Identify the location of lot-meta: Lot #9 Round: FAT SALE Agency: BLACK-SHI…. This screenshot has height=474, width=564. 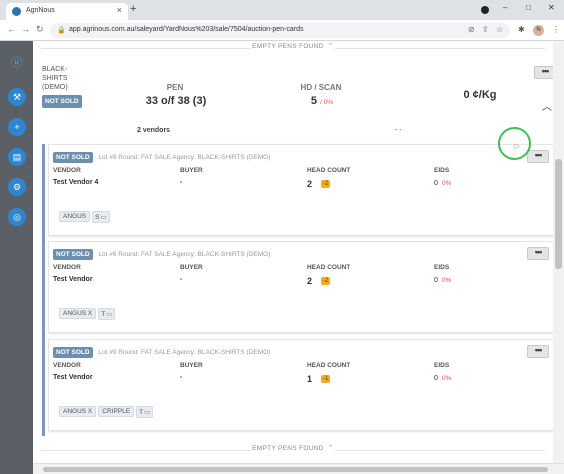
(184, 352).